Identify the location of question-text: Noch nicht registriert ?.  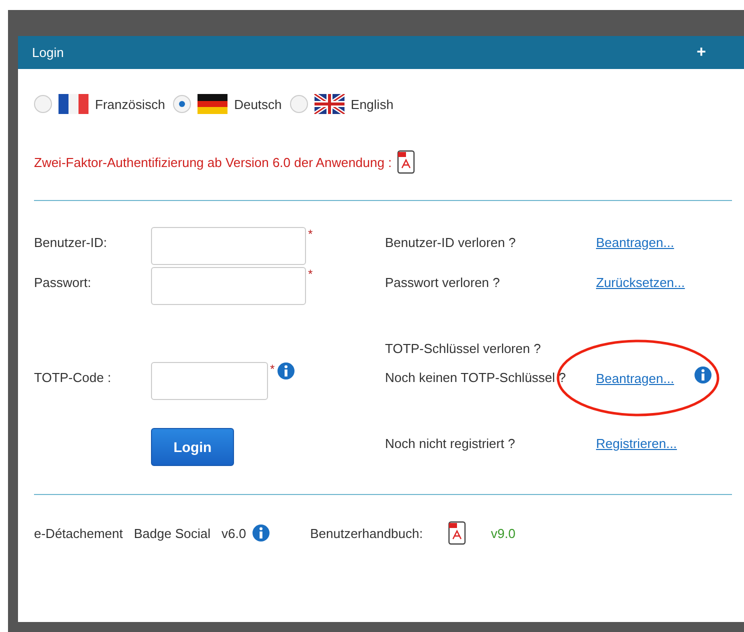
(450, 443).